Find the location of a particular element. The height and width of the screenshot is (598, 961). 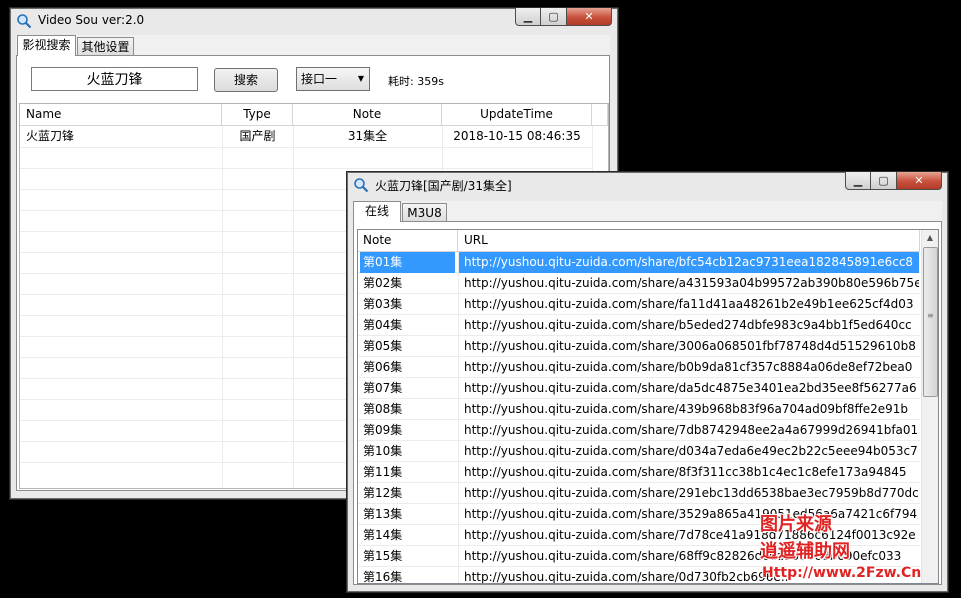

cell-note: 第13集 is located at coordinates (383, 514).